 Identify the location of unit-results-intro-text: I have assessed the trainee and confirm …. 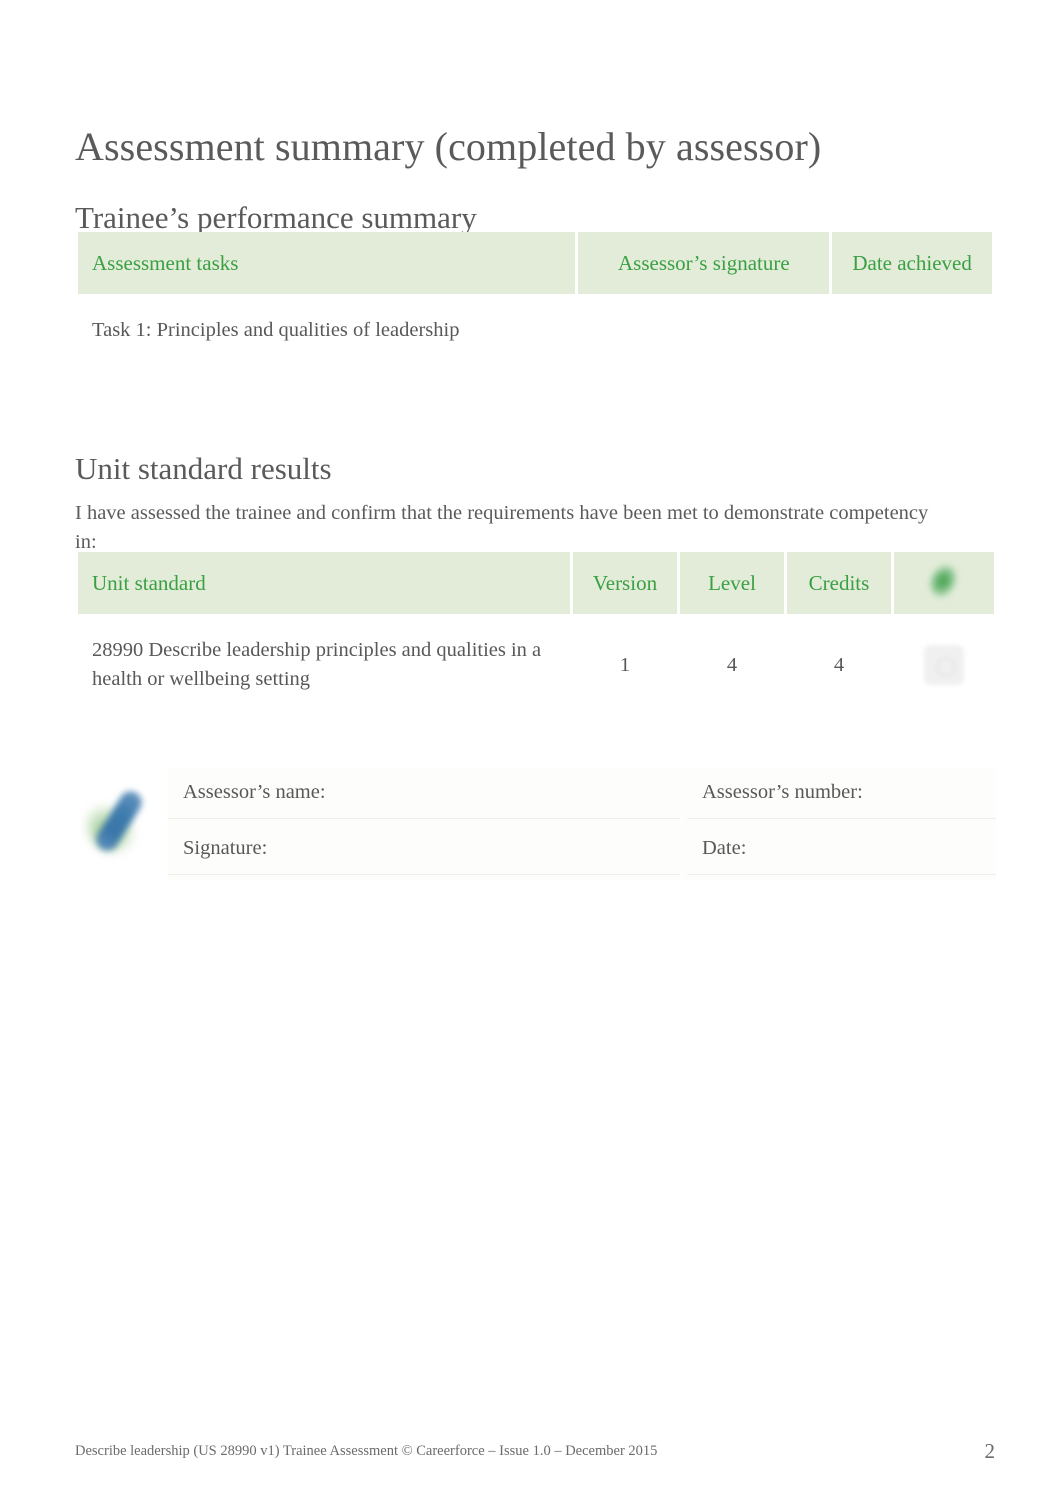
(502, 527).